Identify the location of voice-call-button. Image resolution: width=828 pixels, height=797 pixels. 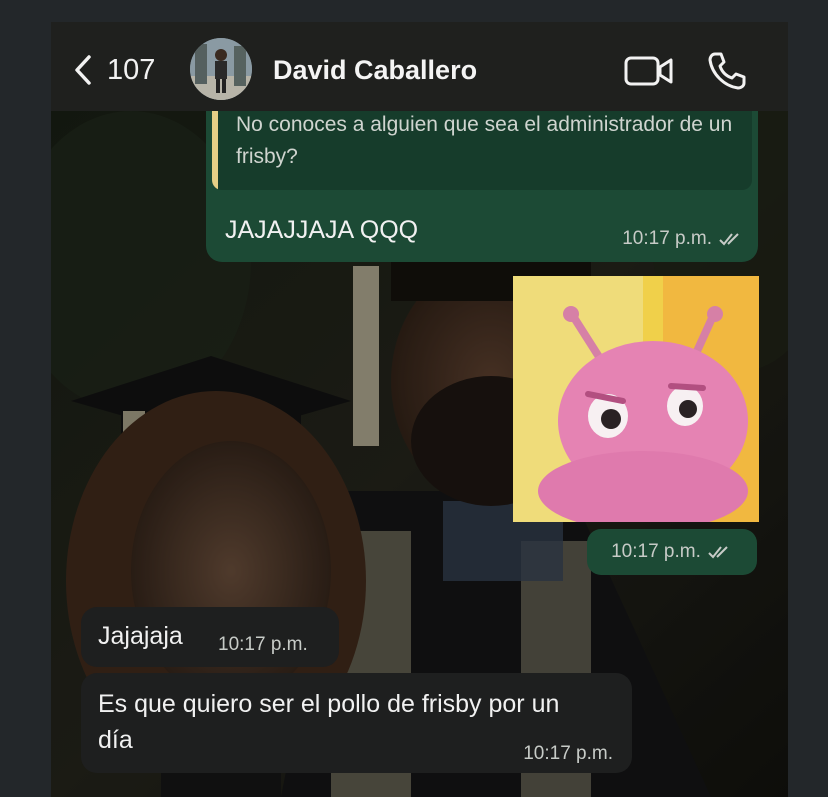
(727, 71).